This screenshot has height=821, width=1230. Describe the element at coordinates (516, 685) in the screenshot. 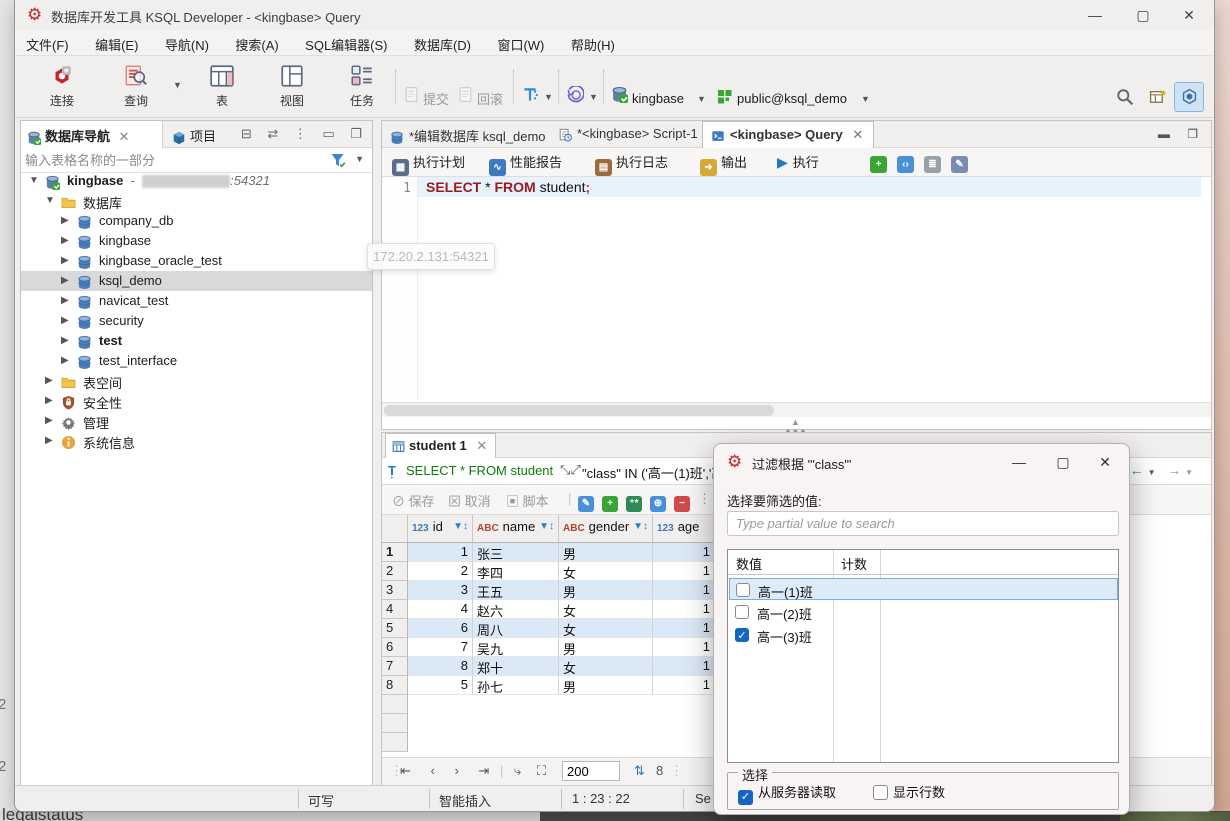

I see `grid-cell-name: 孙七` at that location.